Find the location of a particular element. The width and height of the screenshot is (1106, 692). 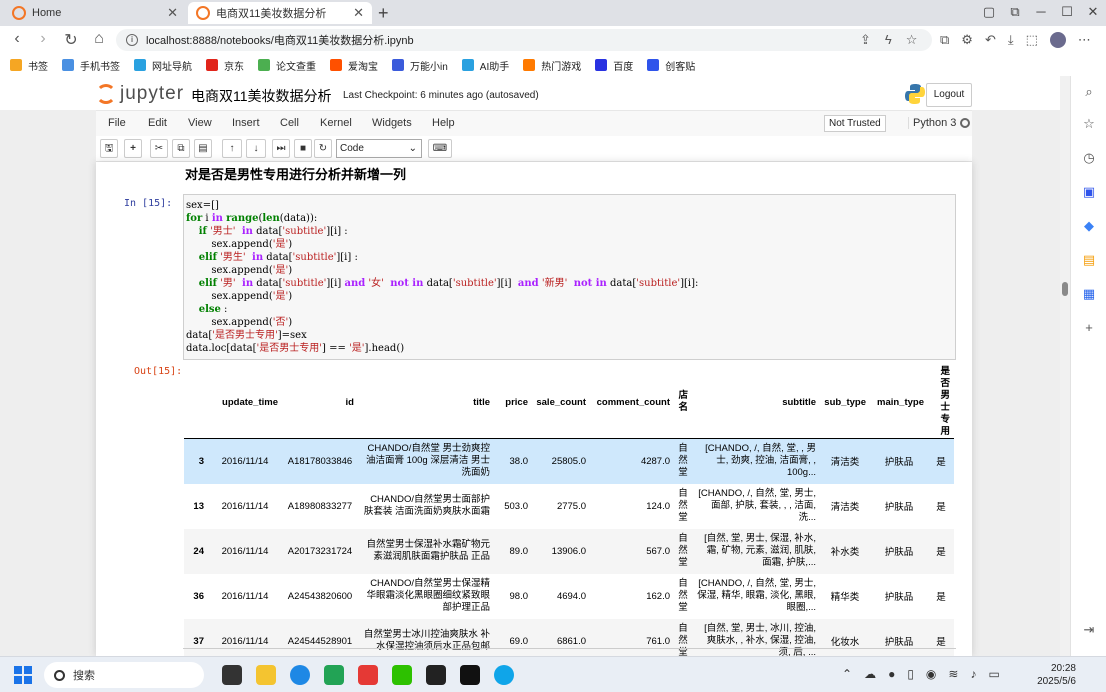

stop-icon: ■ is located at coordinates (303, 148).